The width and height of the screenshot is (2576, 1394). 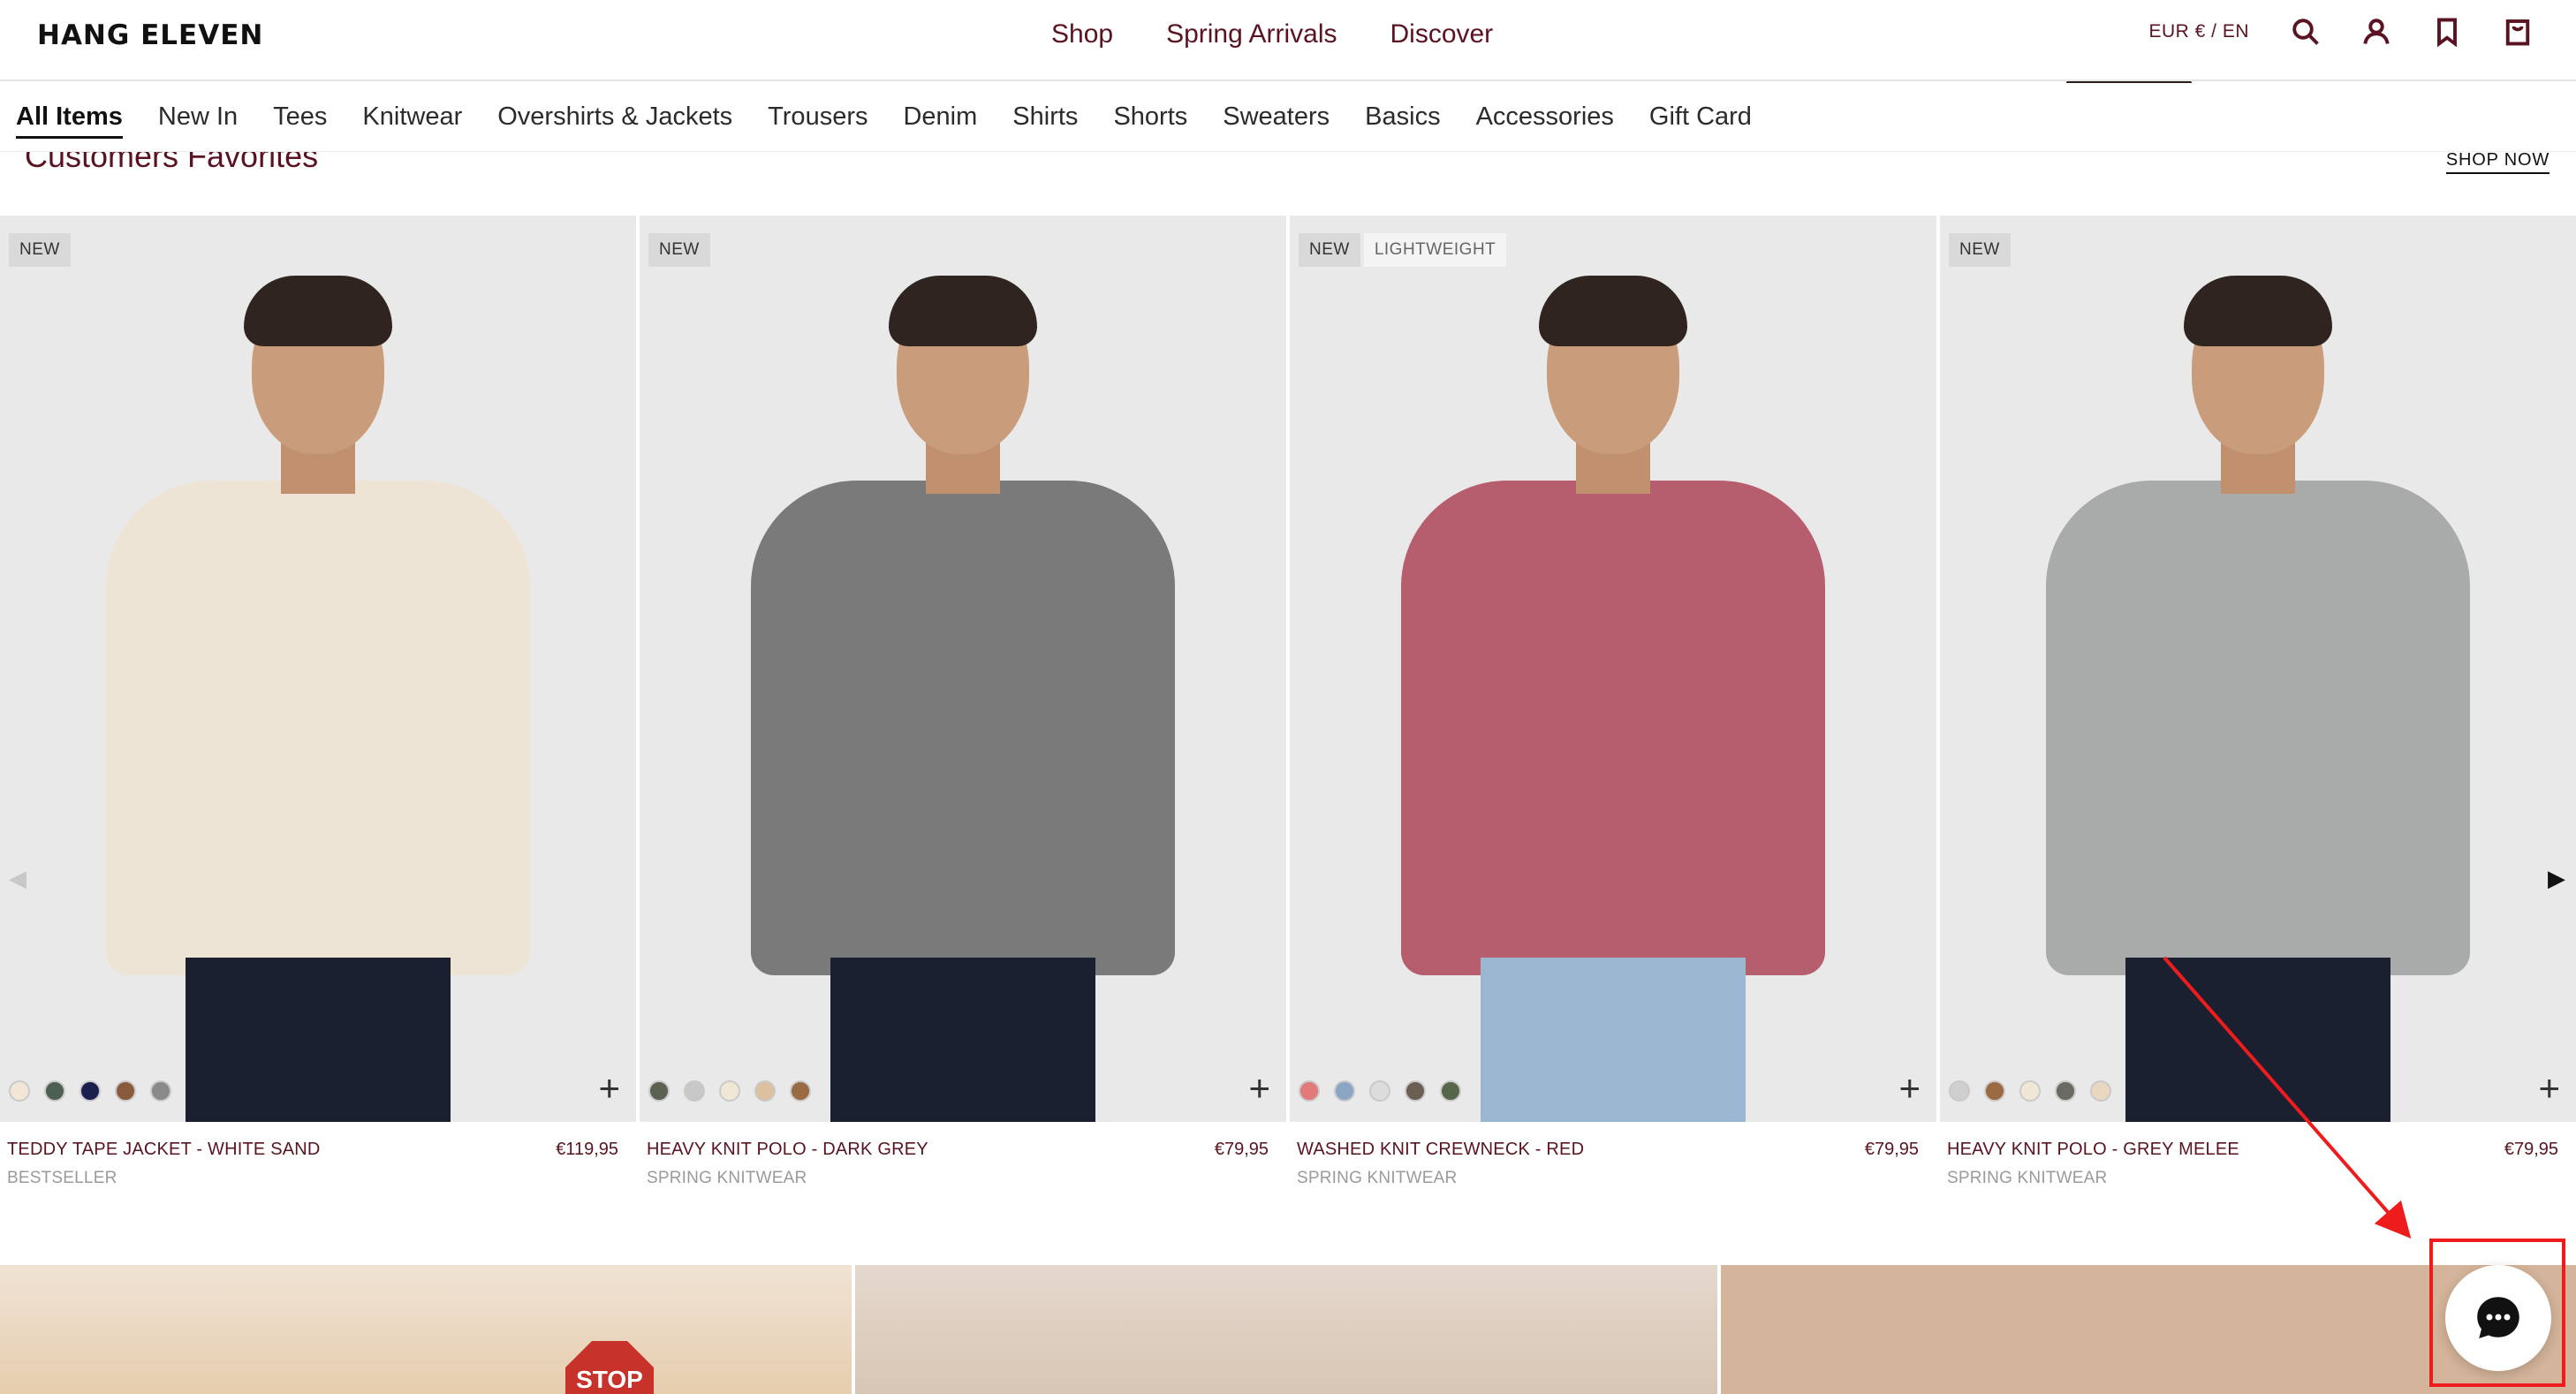 What do you see at coordinates (18, 879) in the screenshot?
I see `carousel-prev-icon: ◀` at bounding box center [18, 879].